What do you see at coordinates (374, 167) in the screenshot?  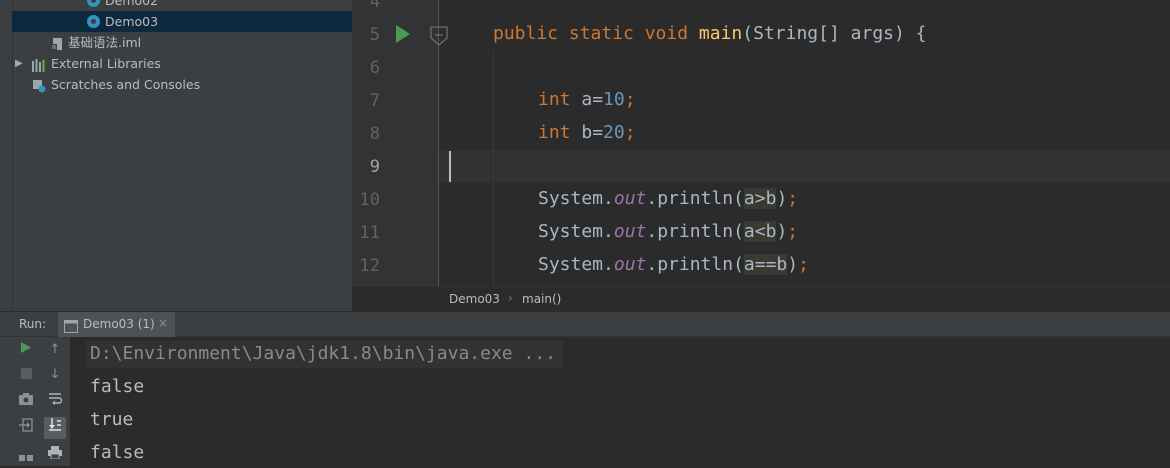 I see `line-number-current: 9` at bounding box center [374, 167].